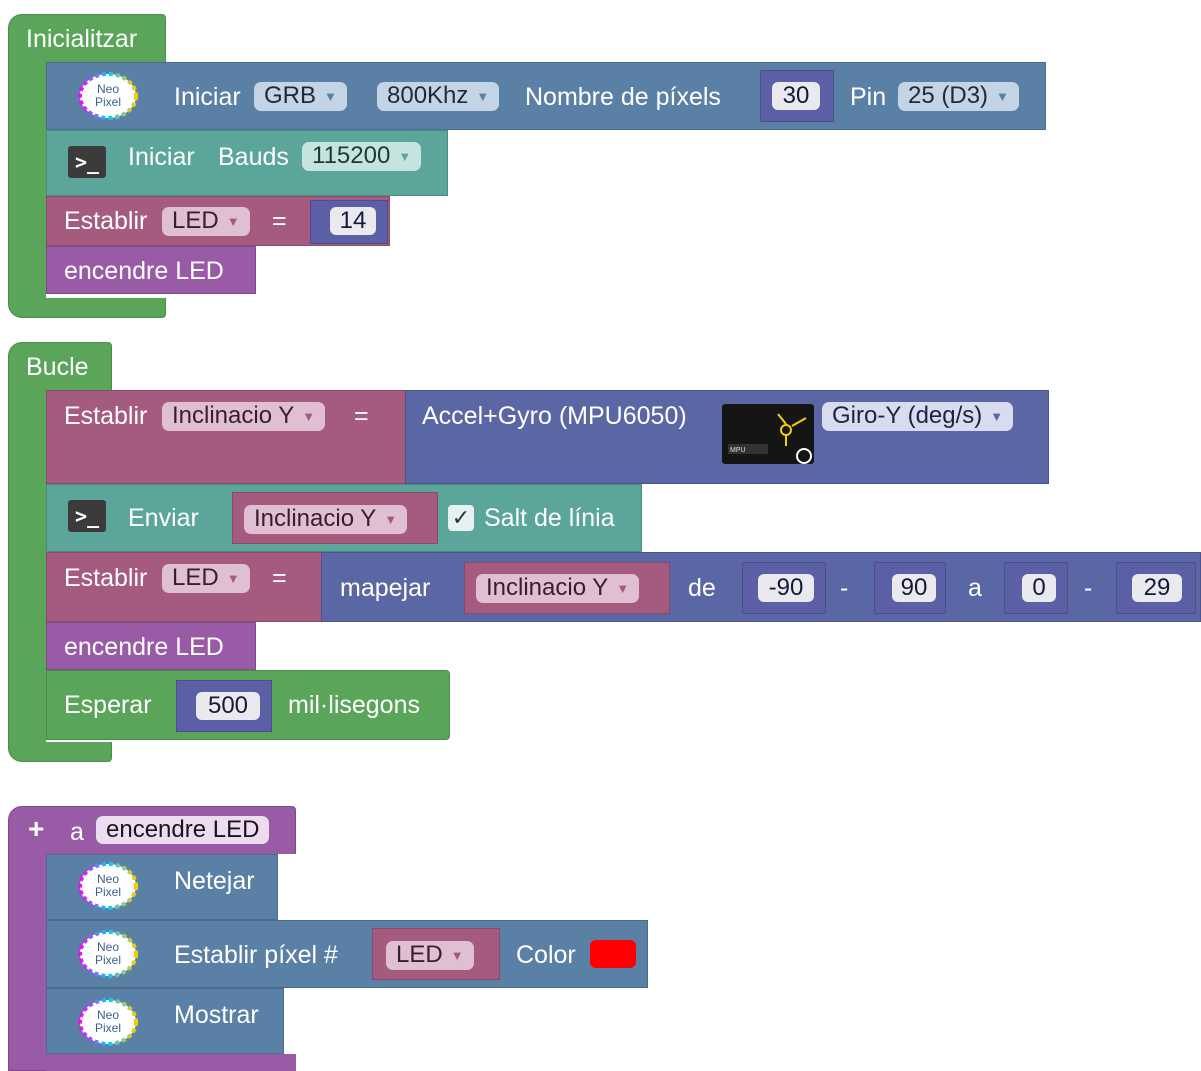 This screenshot has width=1201, height=1071. What do you see at coordinates (623, 97) in the screenshot?
I see `pixel-count-label: Nombre de píxels` at bounding box center [623, 97].